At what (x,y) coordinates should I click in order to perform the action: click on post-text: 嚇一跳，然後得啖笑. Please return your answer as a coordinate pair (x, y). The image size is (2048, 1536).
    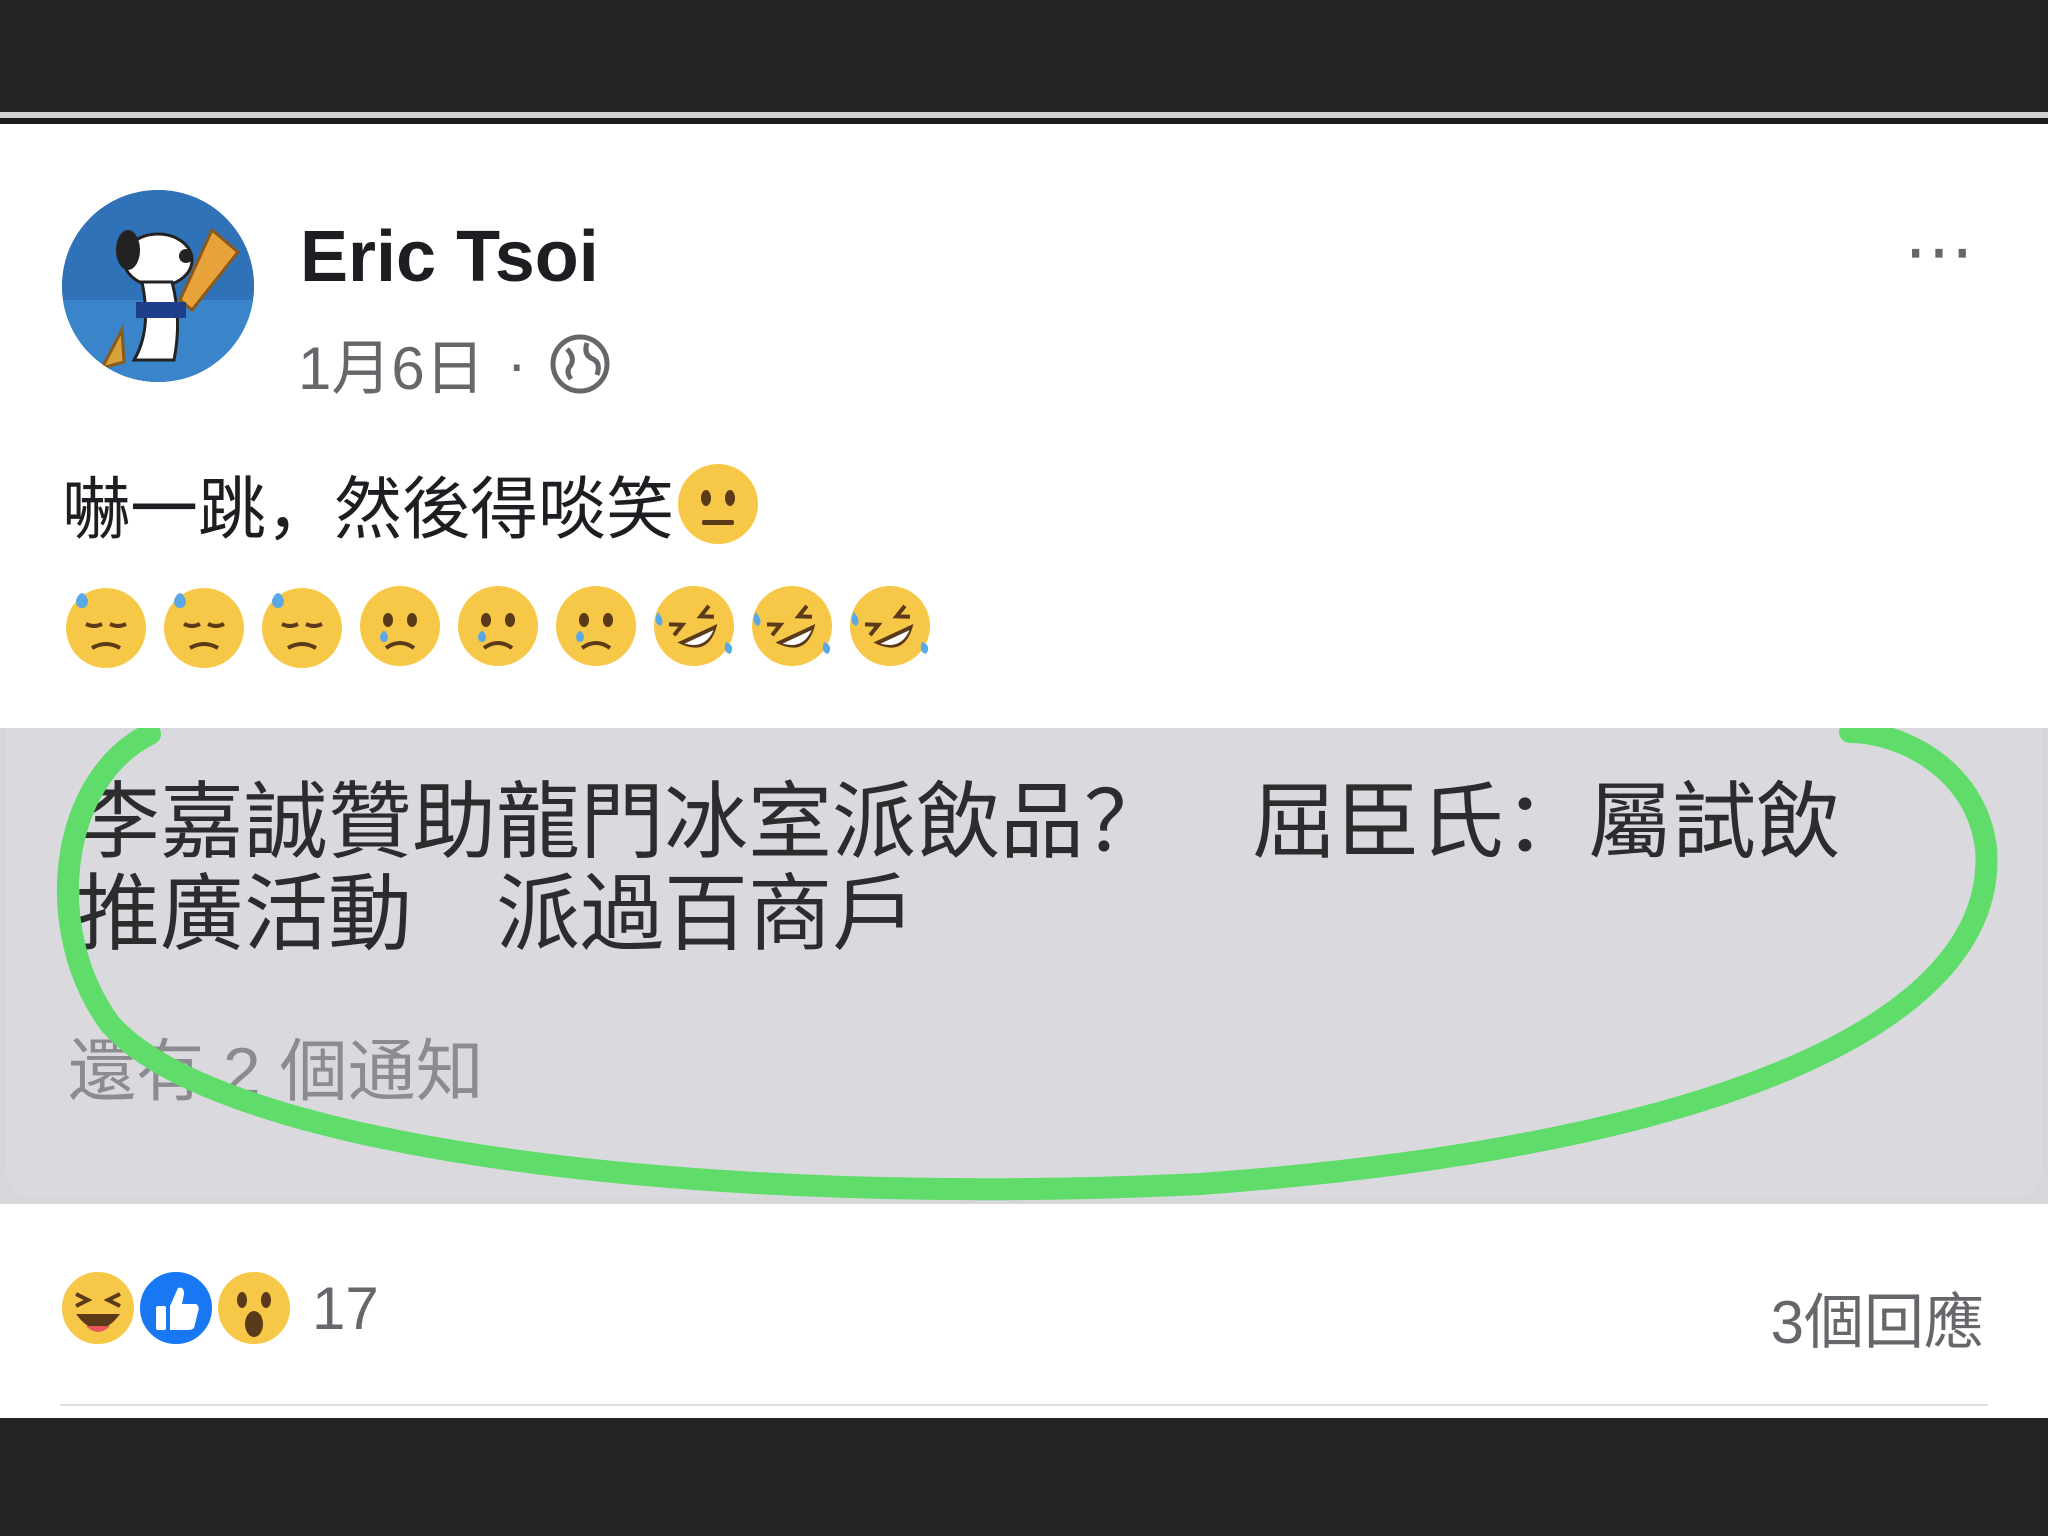
    Looking at the image, I should click on (412, 503).